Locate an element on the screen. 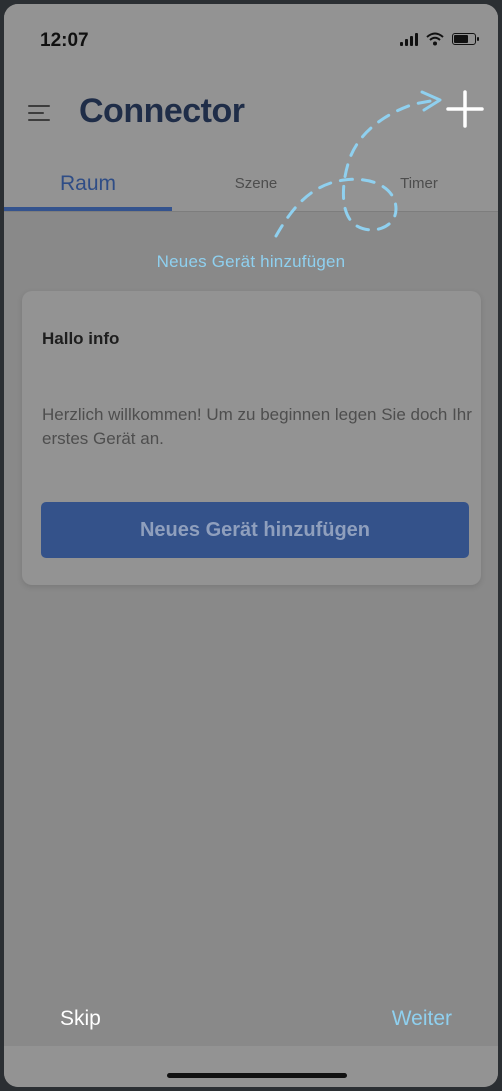 Image resolution: width=502 pixels, height=1091 pixels. plus-icon is located at coordinates (465, 109).